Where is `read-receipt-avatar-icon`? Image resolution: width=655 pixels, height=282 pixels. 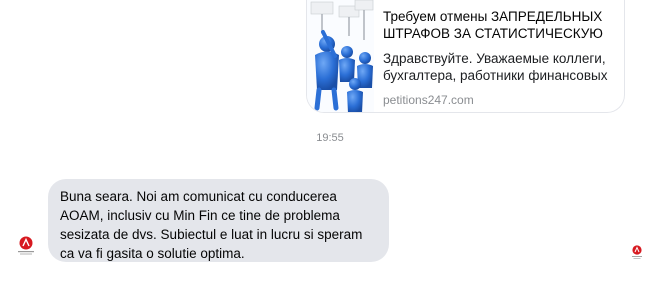 read-receipt-avatar-icon is located at coordinates (637, 252).